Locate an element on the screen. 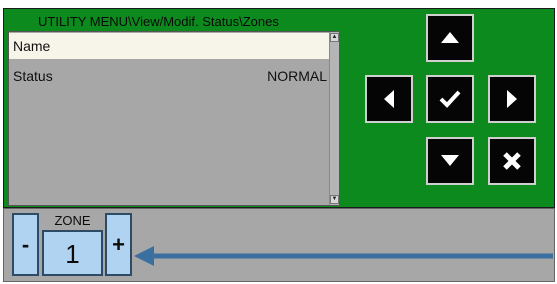 This screenshot has height=284, width=557. arrow-left-icon is located at coordinates (389, 99).